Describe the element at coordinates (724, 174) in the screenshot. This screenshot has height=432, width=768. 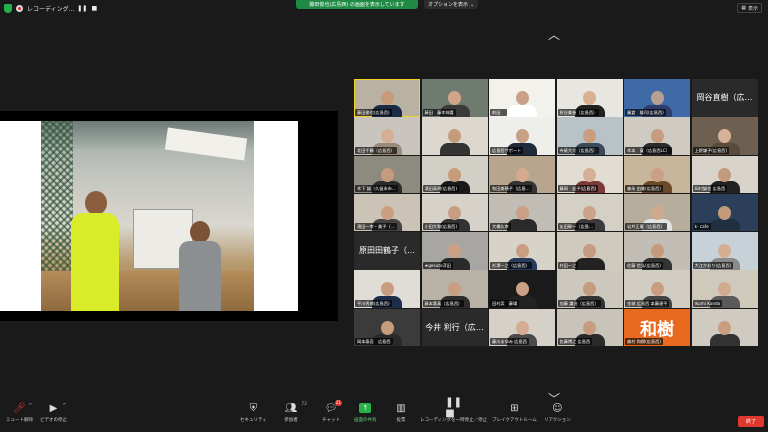
I see `participant-tile: 岡村誠也 広島西` at that location.